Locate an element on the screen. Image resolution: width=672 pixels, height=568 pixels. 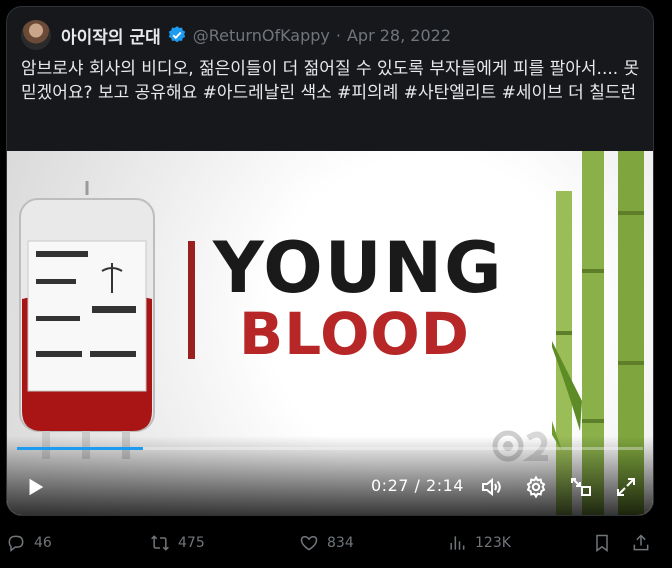
tweet-date: Apr 28, 2022 is located at coordinates (399, 35).